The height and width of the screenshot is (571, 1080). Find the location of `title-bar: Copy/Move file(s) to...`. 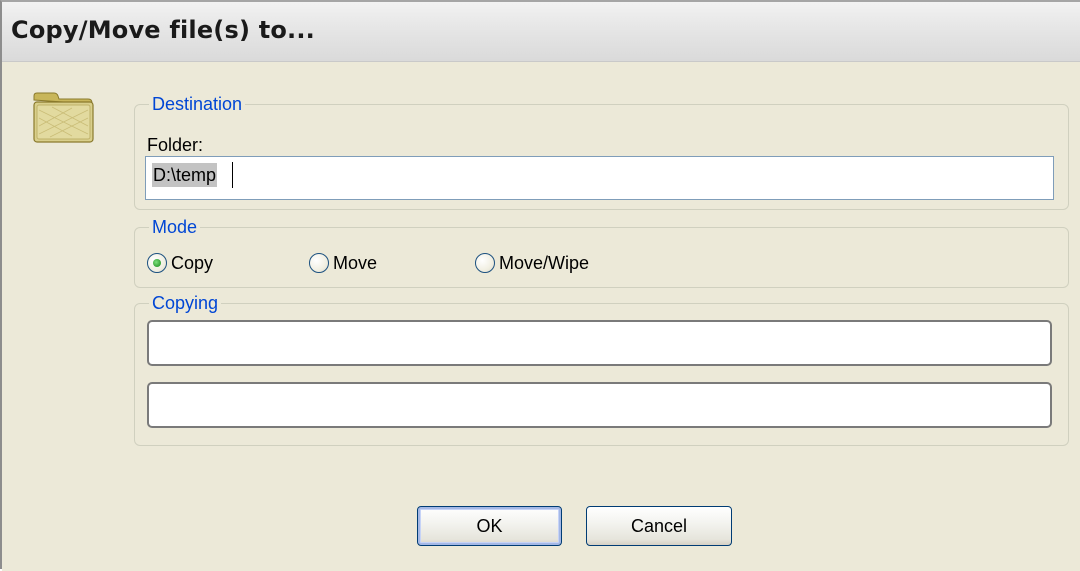

title-bar: Copy/Move file(s) to... is located at coordinates (541, 32).